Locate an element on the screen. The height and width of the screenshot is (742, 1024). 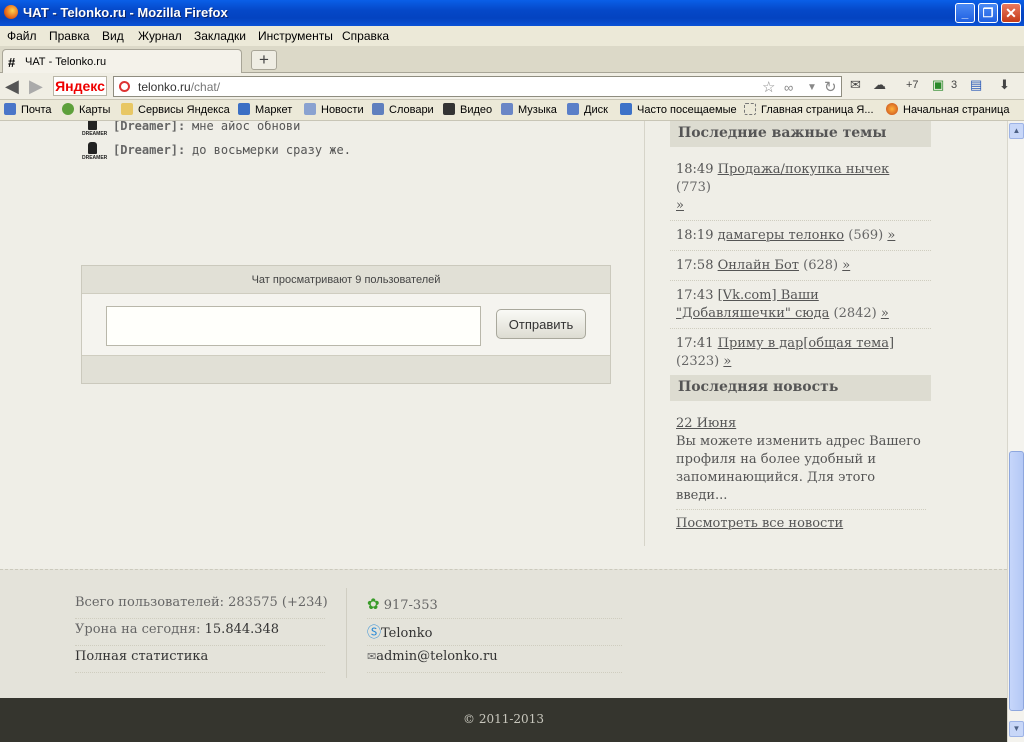
bookmark-yandex-services: Сервисы Яндекса is located at coordinates (175, 109).